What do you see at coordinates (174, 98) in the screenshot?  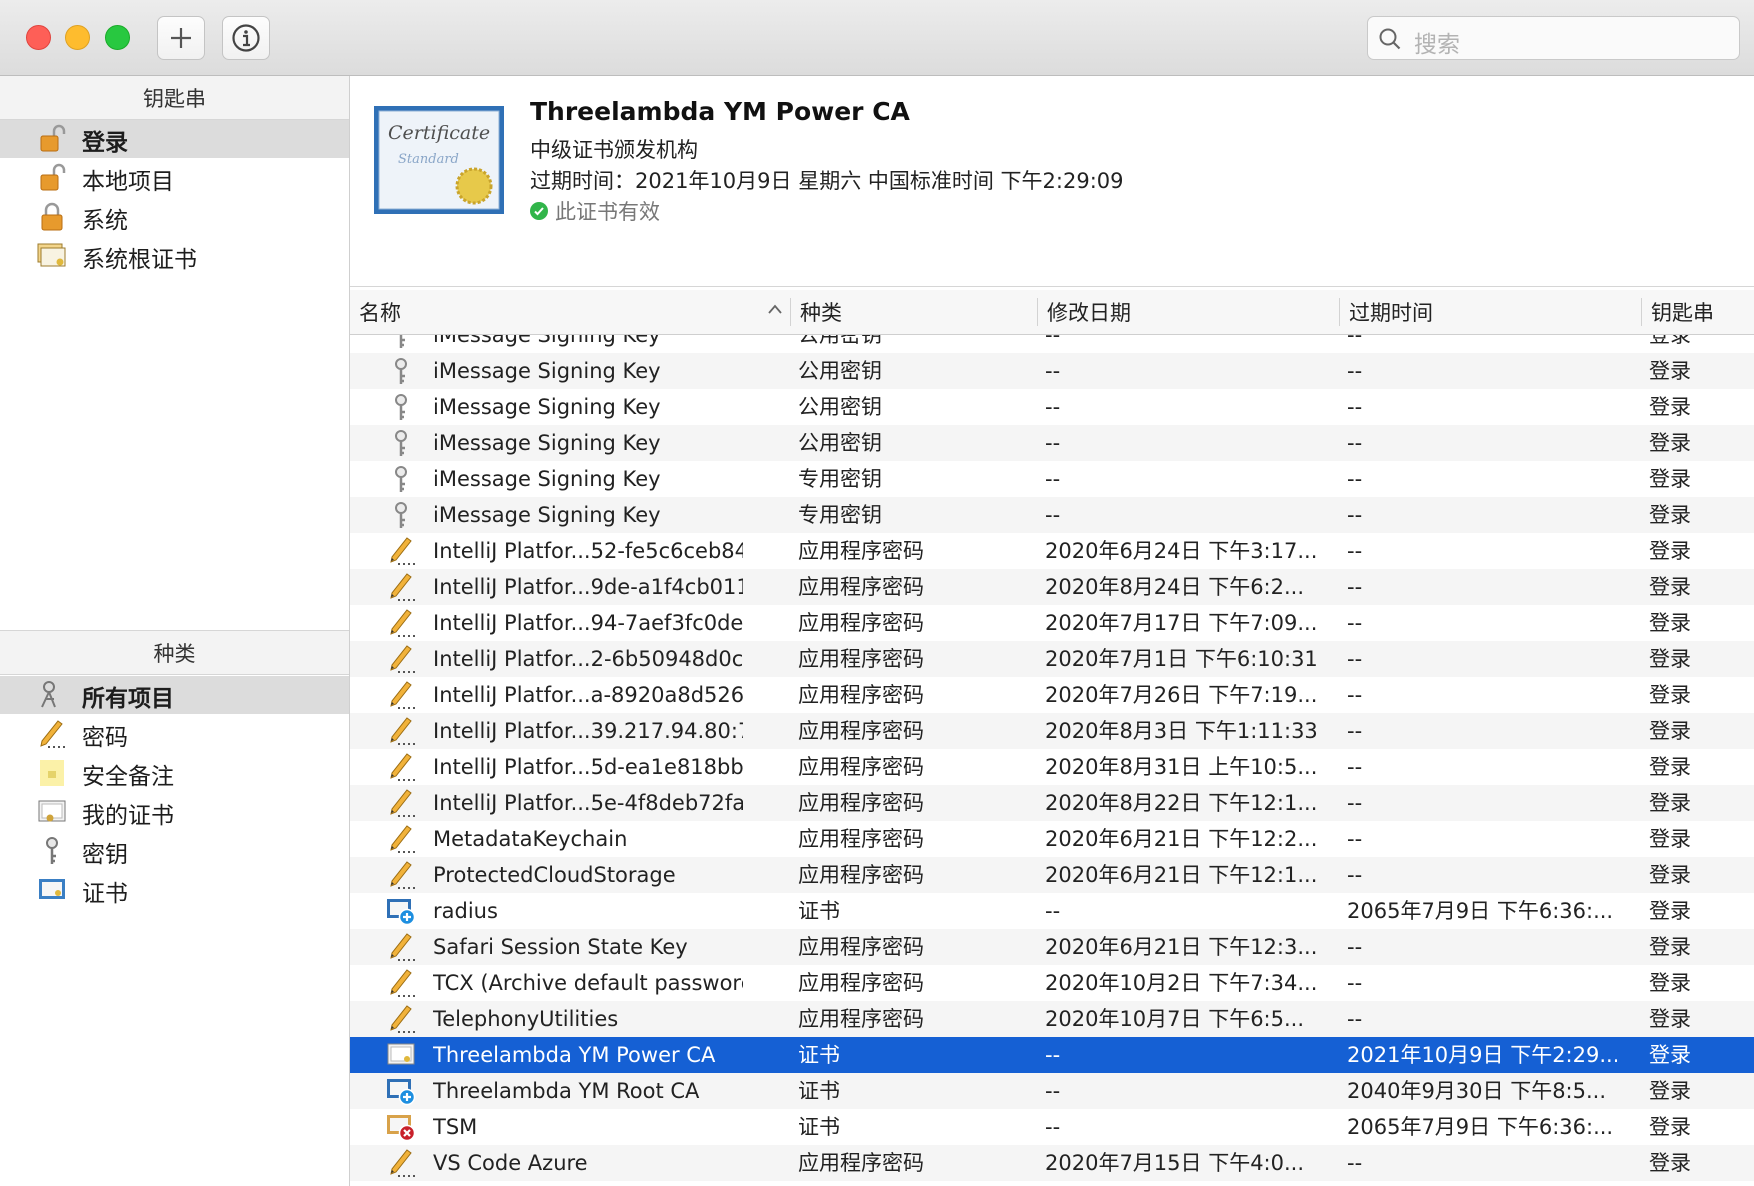 I see `keychains-header: 钥匙串` at bounding box center [174, 98].